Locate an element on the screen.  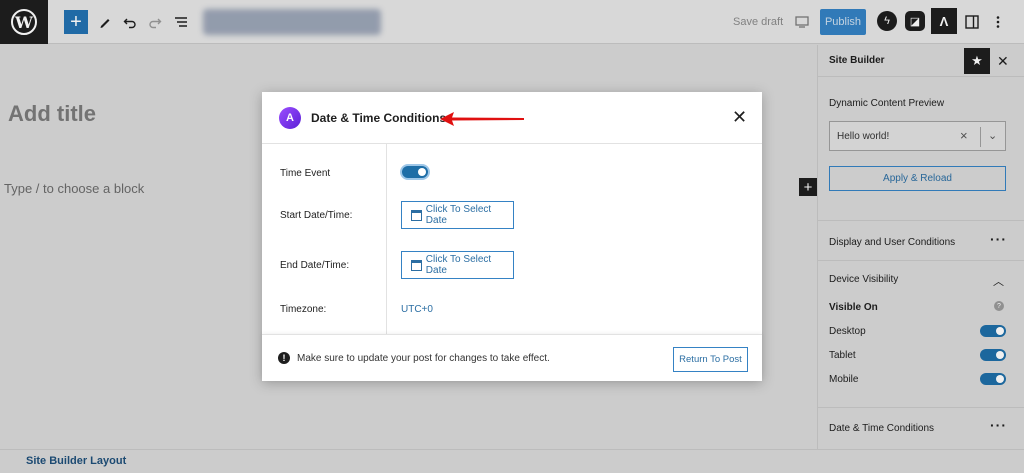
end-datetime-label: End Date/Time: is located at coordinates (315, 265).